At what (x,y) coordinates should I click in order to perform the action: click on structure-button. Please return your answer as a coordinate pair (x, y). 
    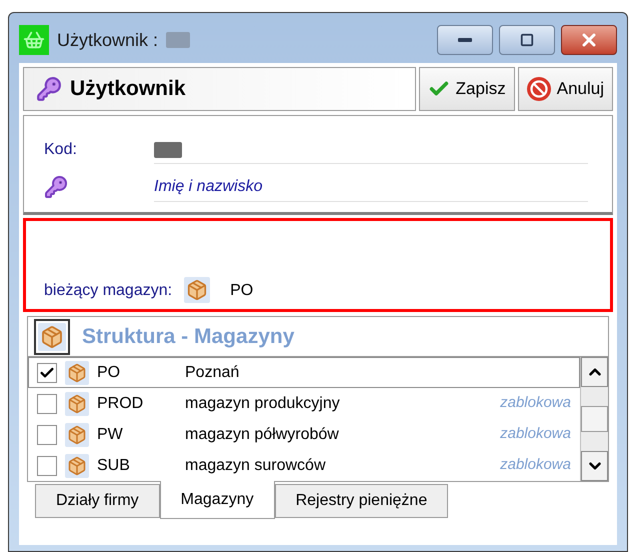
    Looking at the image, I should click on (52, 336).